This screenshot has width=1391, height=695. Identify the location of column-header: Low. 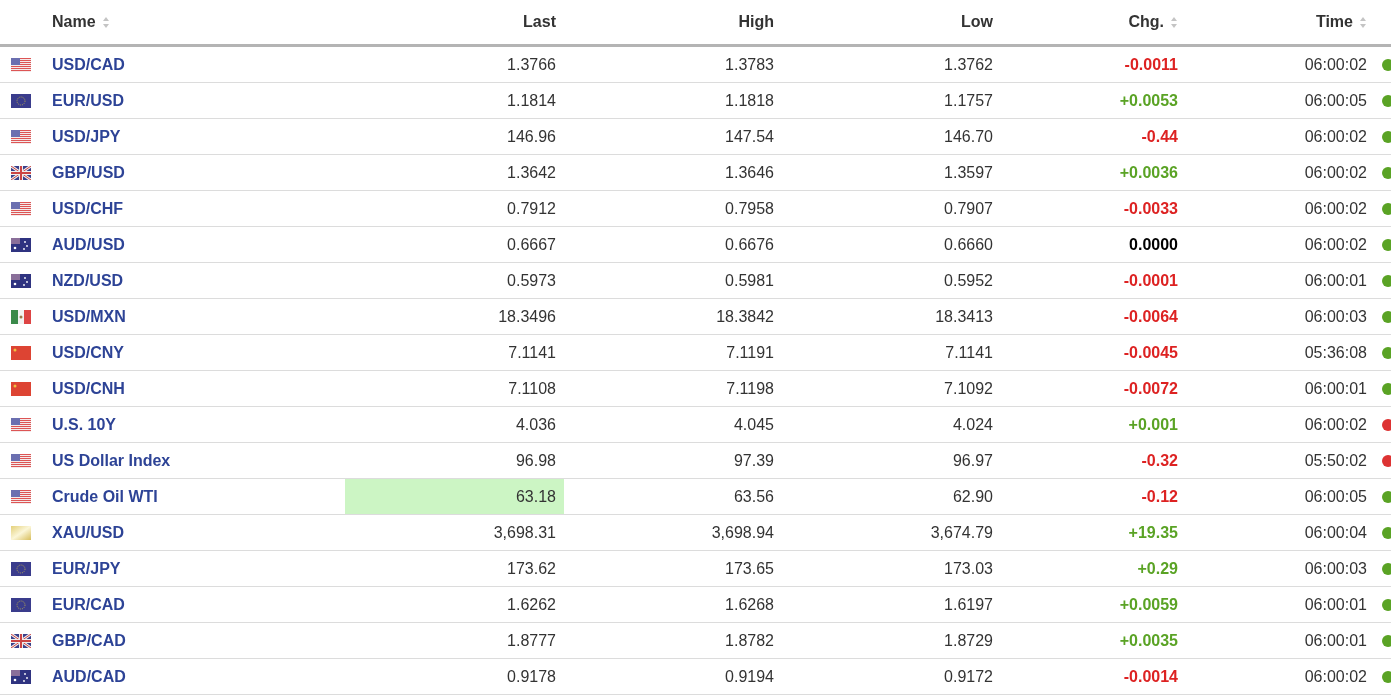
(977, 22).